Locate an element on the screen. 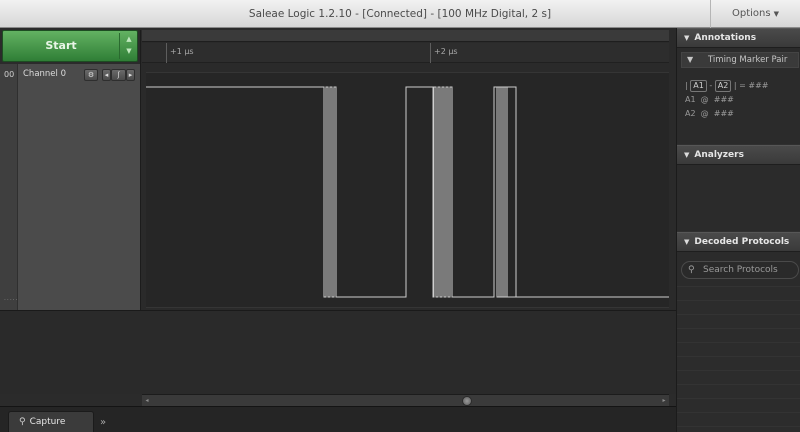 This screenshot has width=800, height=432. options-label: Options is located at coordinates (751, 13).